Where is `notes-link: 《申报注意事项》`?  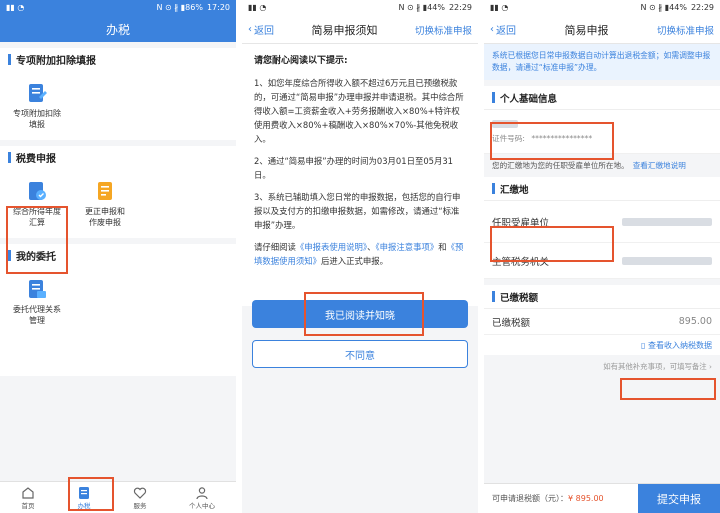
notes-link: 《申报注意事项》 is located at coordinates (406, 247).